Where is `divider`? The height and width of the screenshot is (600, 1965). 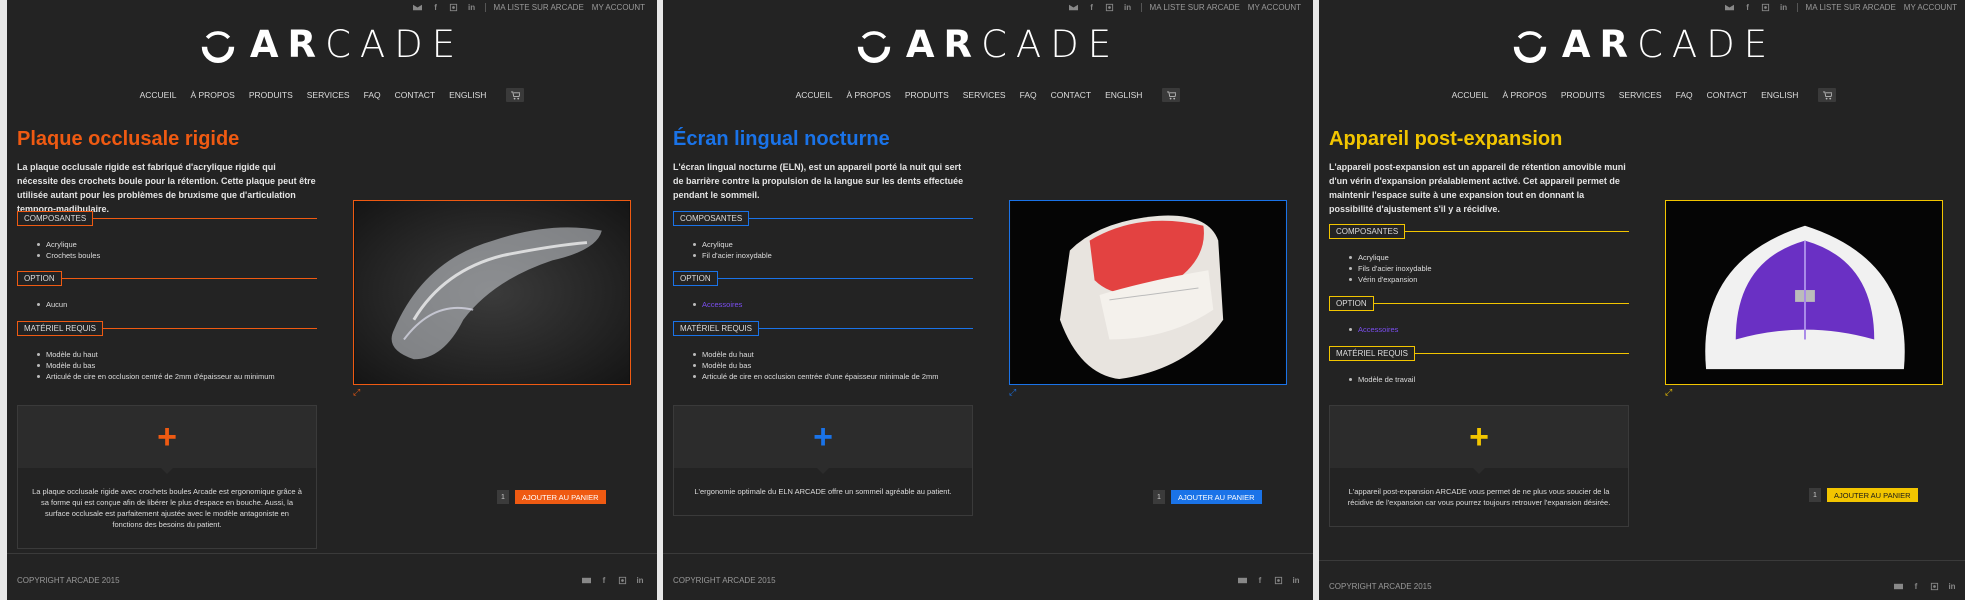
divider is located at coordinates (1141, 7).